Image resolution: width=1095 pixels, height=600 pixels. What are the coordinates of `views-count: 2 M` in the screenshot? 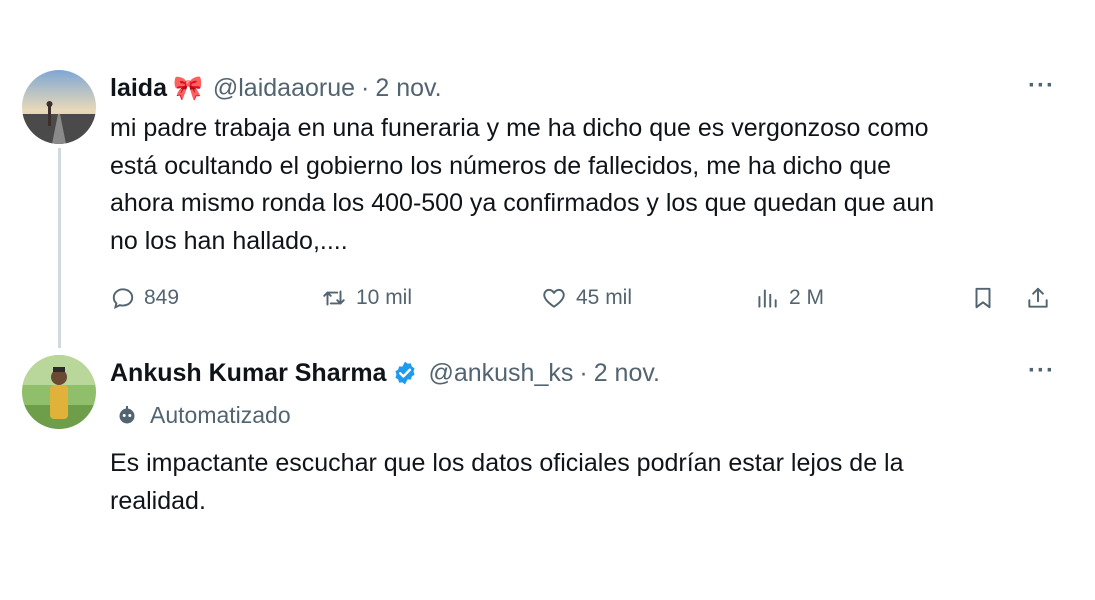 It's located at (807, 297).